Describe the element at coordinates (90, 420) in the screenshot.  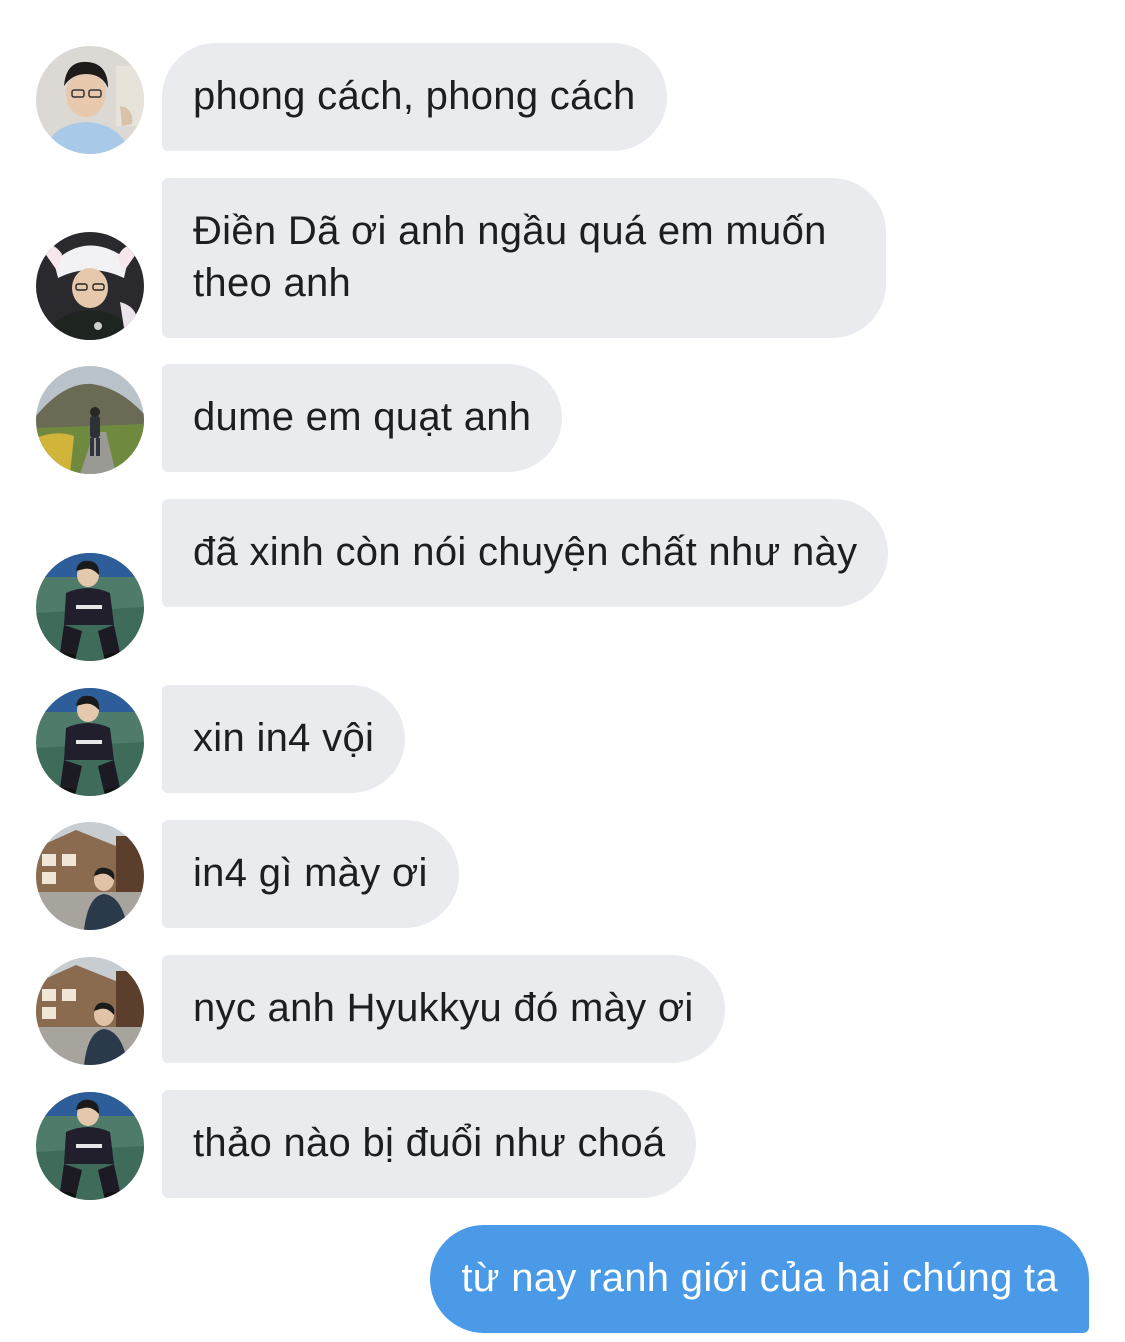
I see `avatar-mountain-landscape-icon` at that location.